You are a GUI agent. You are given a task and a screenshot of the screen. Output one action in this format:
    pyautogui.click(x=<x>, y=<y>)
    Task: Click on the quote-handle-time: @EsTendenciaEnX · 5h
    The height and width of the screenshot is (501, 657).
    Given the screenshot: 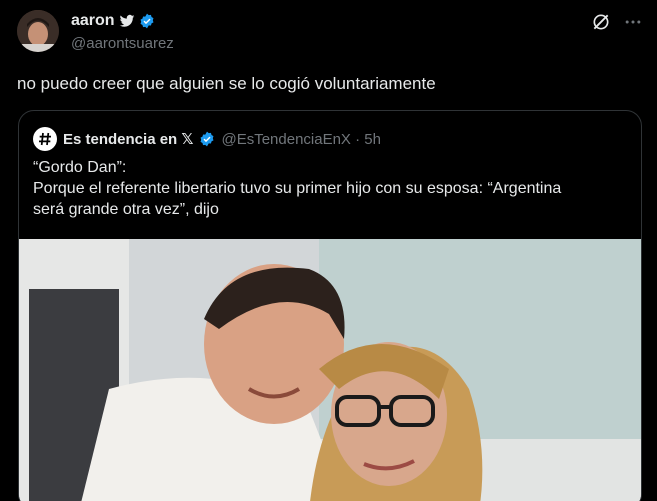 What is the action you would take?
    pyautogui.click(x=301, y=139)
    